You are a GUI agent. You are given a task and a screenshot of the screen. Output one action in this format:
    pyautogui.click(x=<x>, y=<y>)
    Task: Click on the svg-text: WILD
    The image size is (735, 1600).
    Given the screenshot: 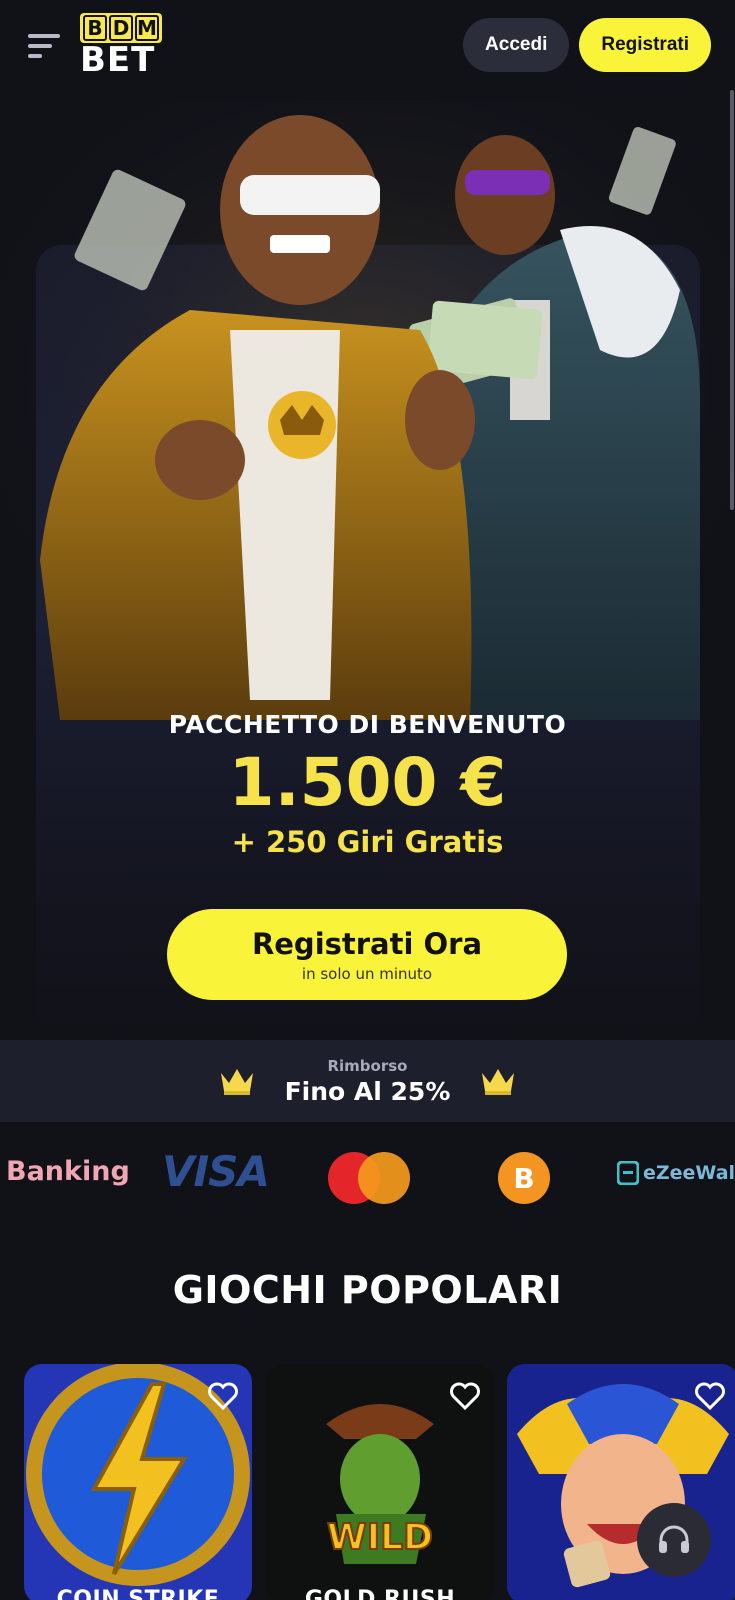 What is the action you would take?
    pyautogui.click(x=380, y=1537)
    